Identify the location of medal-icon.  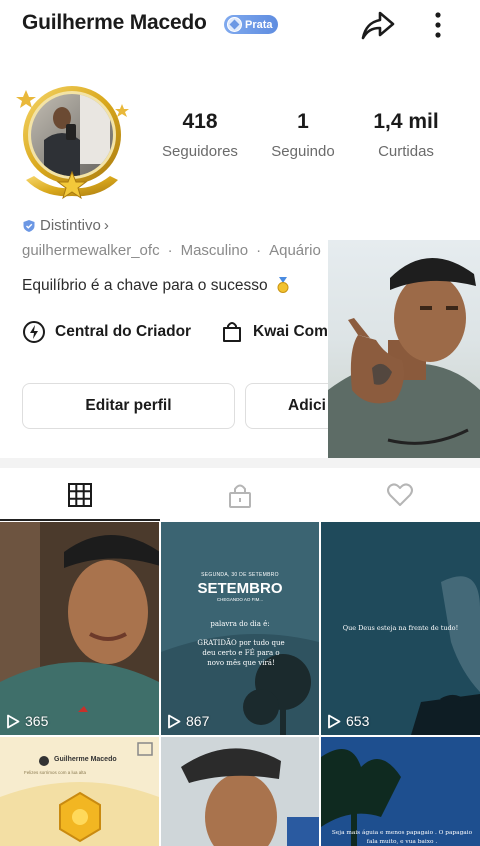
(283, 285).